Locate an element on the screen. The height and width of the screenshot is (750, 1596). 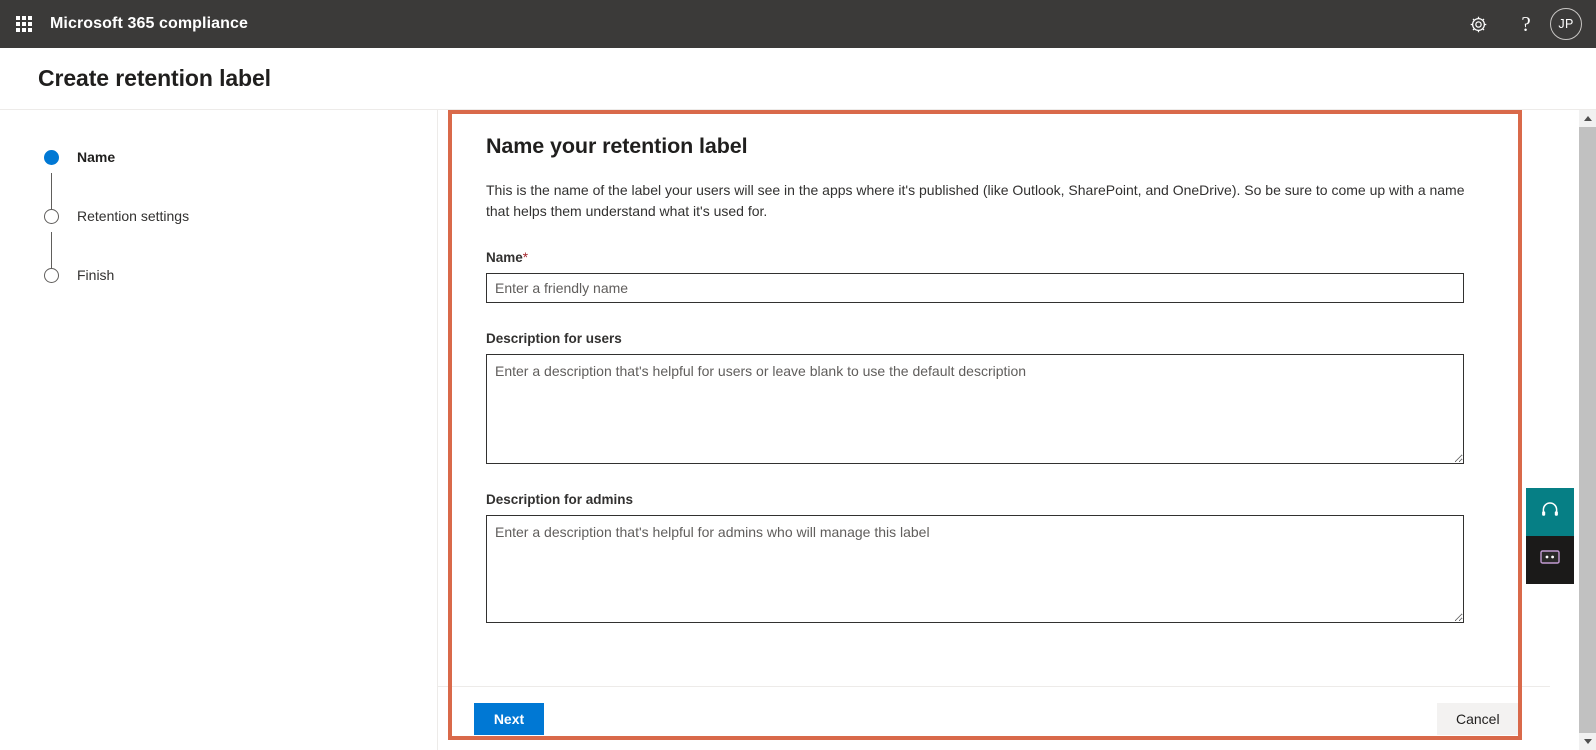
form-heading: Name your retention label is located at coordinates (617, 146).